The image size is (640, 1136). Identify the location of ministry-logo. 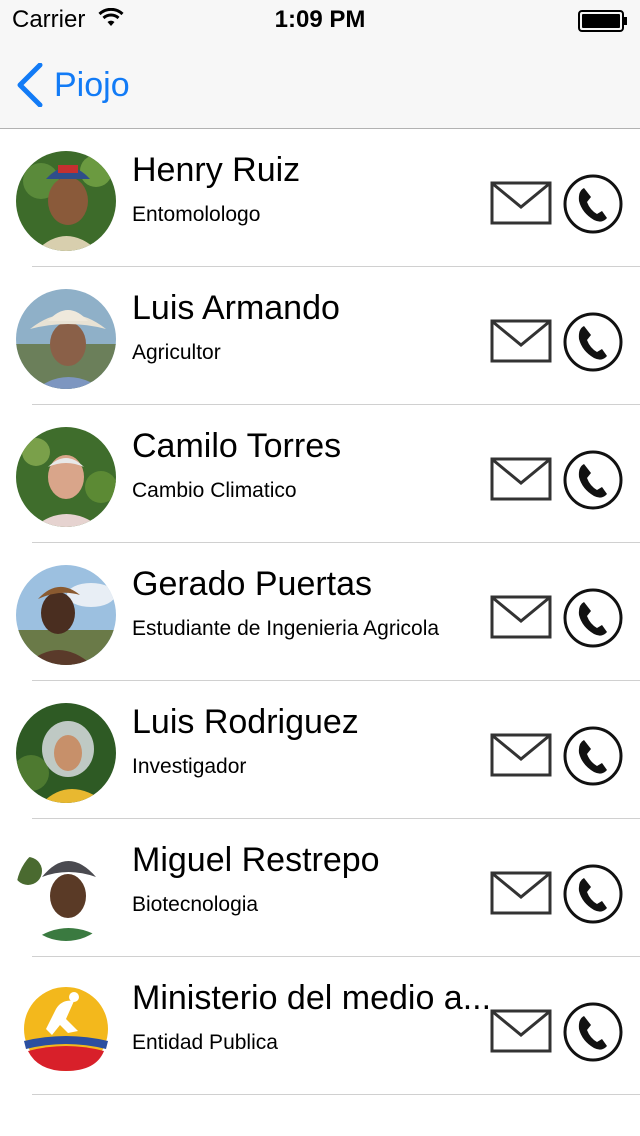
(66, 1029).